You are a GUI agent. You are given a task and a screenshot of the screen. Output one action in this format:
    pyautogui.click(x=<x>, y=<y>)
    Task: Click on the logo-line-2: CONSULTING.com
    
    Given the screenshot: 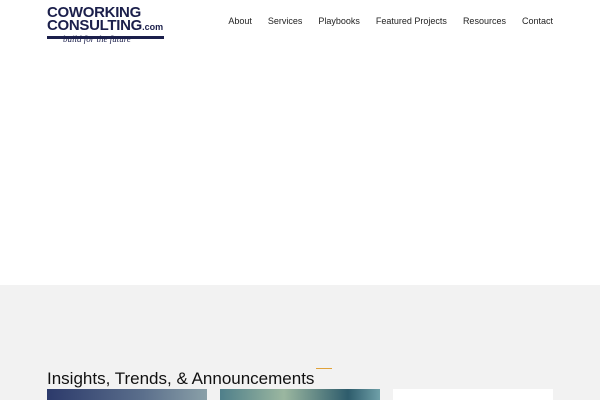 What is the action you would take?
    pyautogui.click(x=107, y=25)
    